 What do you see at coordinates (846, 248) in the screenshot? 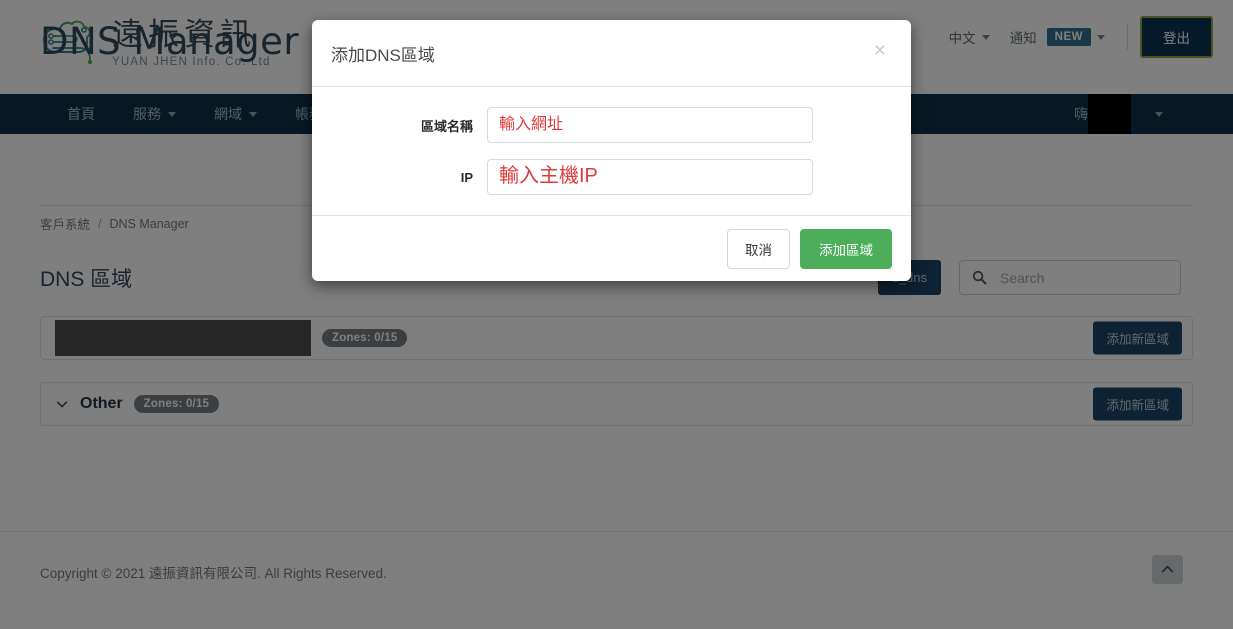
I see `add-zone-submit-button: 添加區域` at bounding box center [846, 248].